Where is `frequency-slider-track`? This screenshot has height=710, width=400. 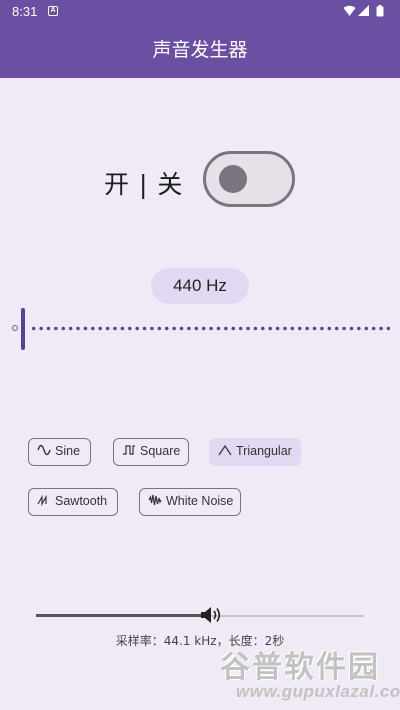 frequency-slider-track is located at coordinates (210, 328).